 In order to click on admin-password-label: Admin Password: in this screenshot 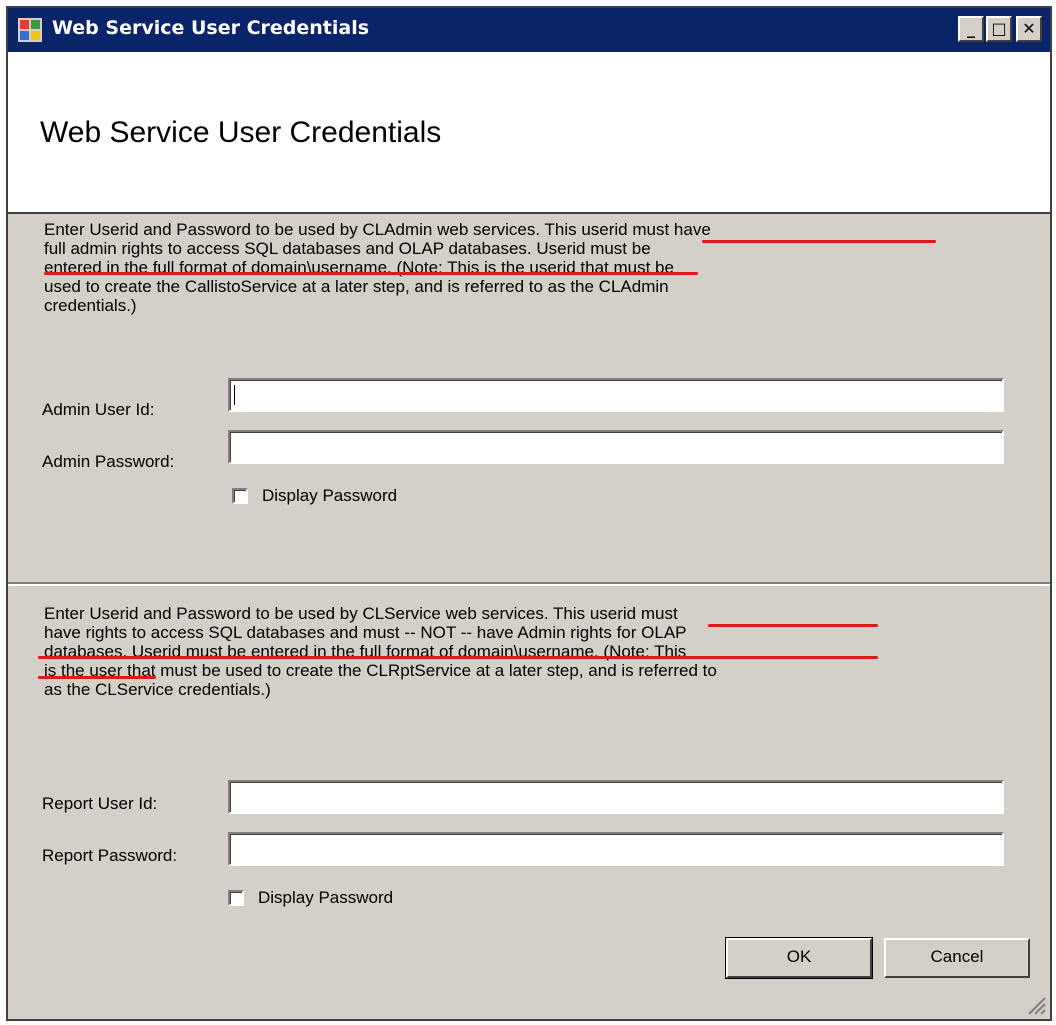, I will do `click(108, 461)`.